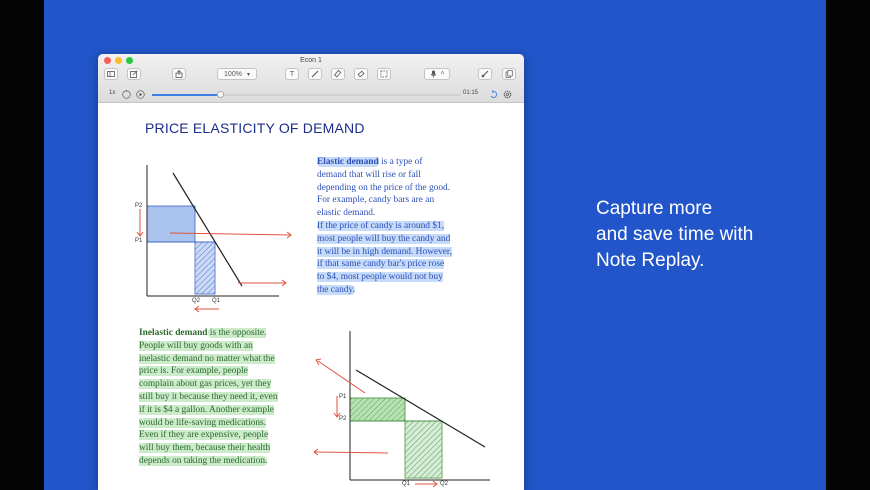 The image size is (870, 490). What do you see at coordinates (444, 484) in the screenshot?
I see `inelastic-label-q2: Q2` at bounding box center [444, 484].